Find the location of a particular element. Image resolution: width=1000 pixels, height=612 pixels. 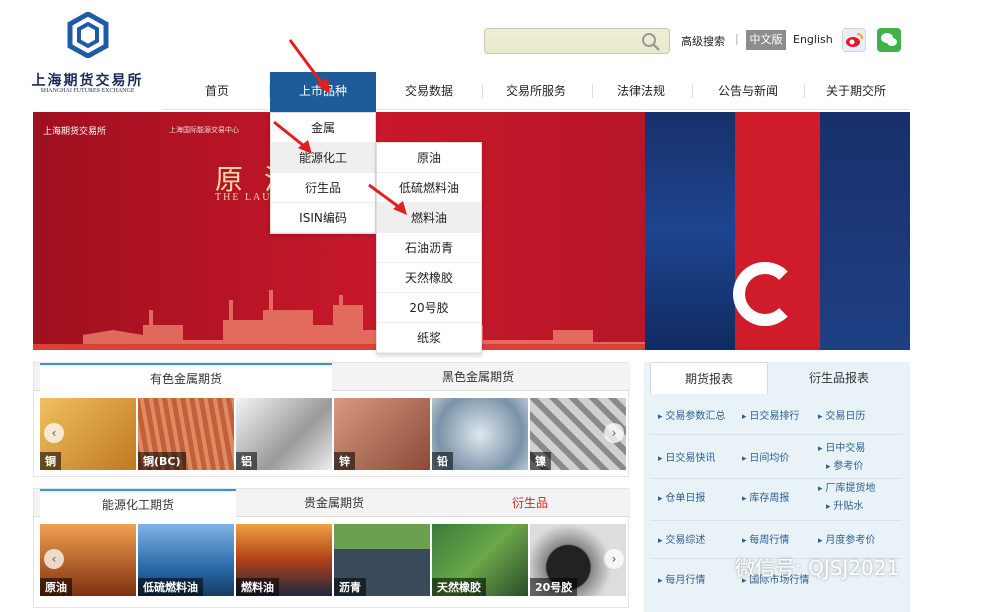

tab-nonferrous: 有色金属期货 is located at coordinates (186, 377).